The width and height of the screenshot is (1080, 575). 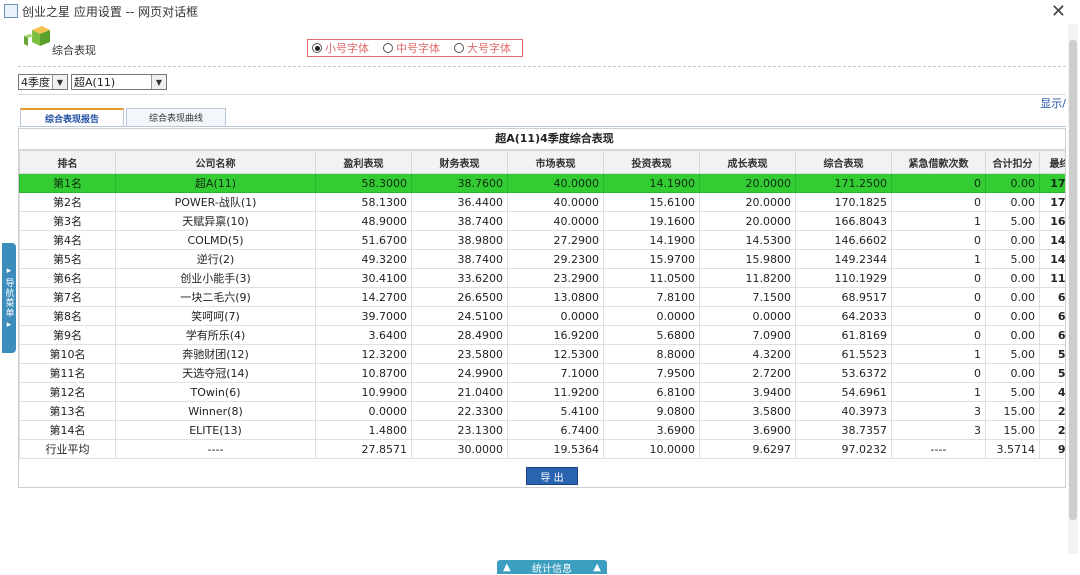 I want to click on window-titlebar: 创业之星 应用设置 -- 网页对话框 ✕, so click(x=540, y=11).